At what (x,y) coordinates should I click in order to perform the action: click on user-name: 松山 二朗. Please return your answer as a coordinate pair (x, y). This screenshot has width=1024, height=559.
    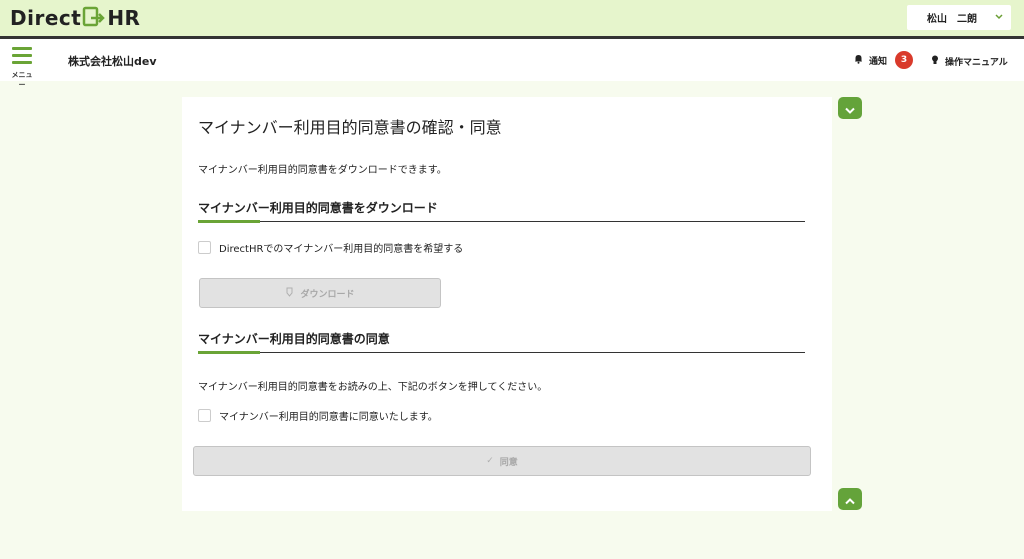
    Looking at the image, I should click on (952, 19).